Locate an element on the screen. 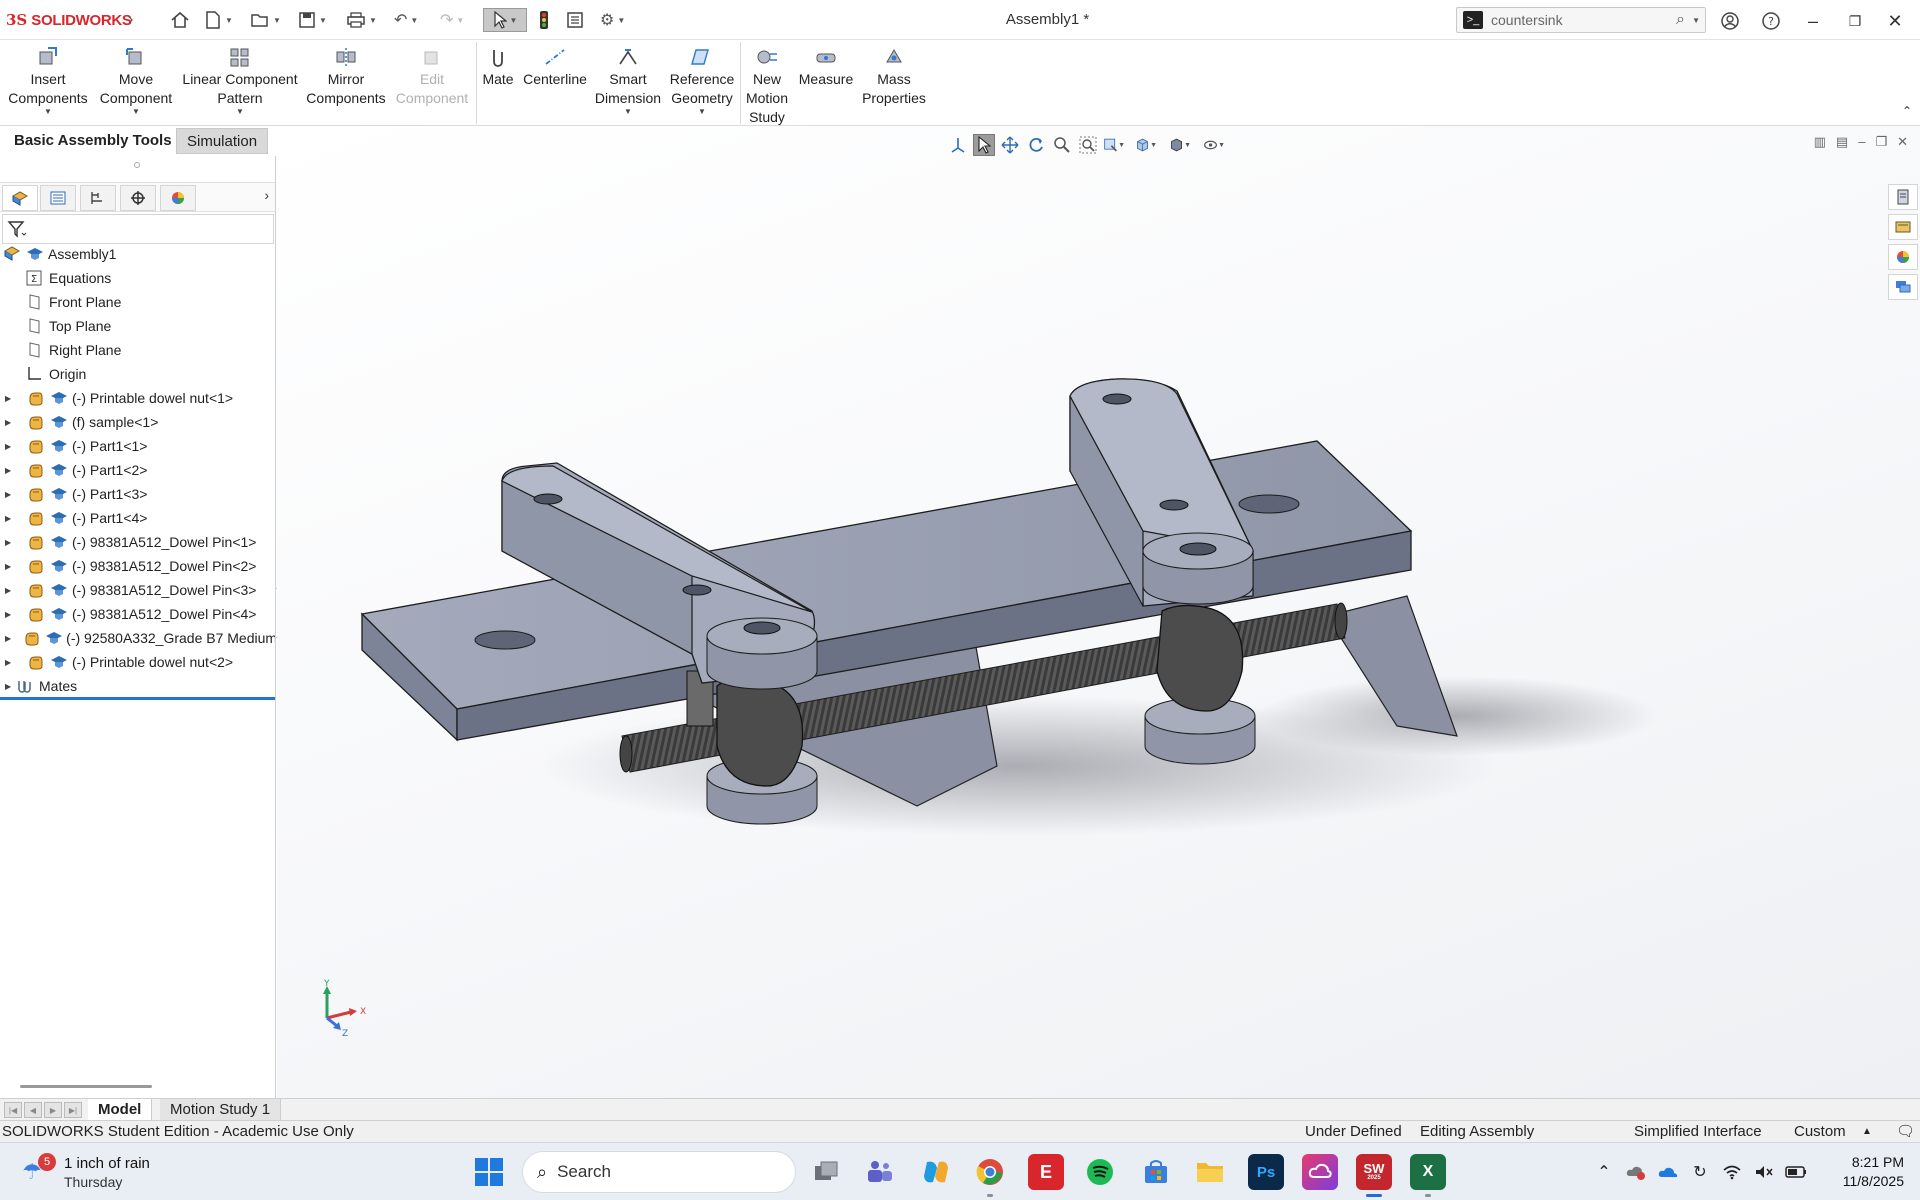  centerline-button: Centerline is located at coordinates (555, 67).